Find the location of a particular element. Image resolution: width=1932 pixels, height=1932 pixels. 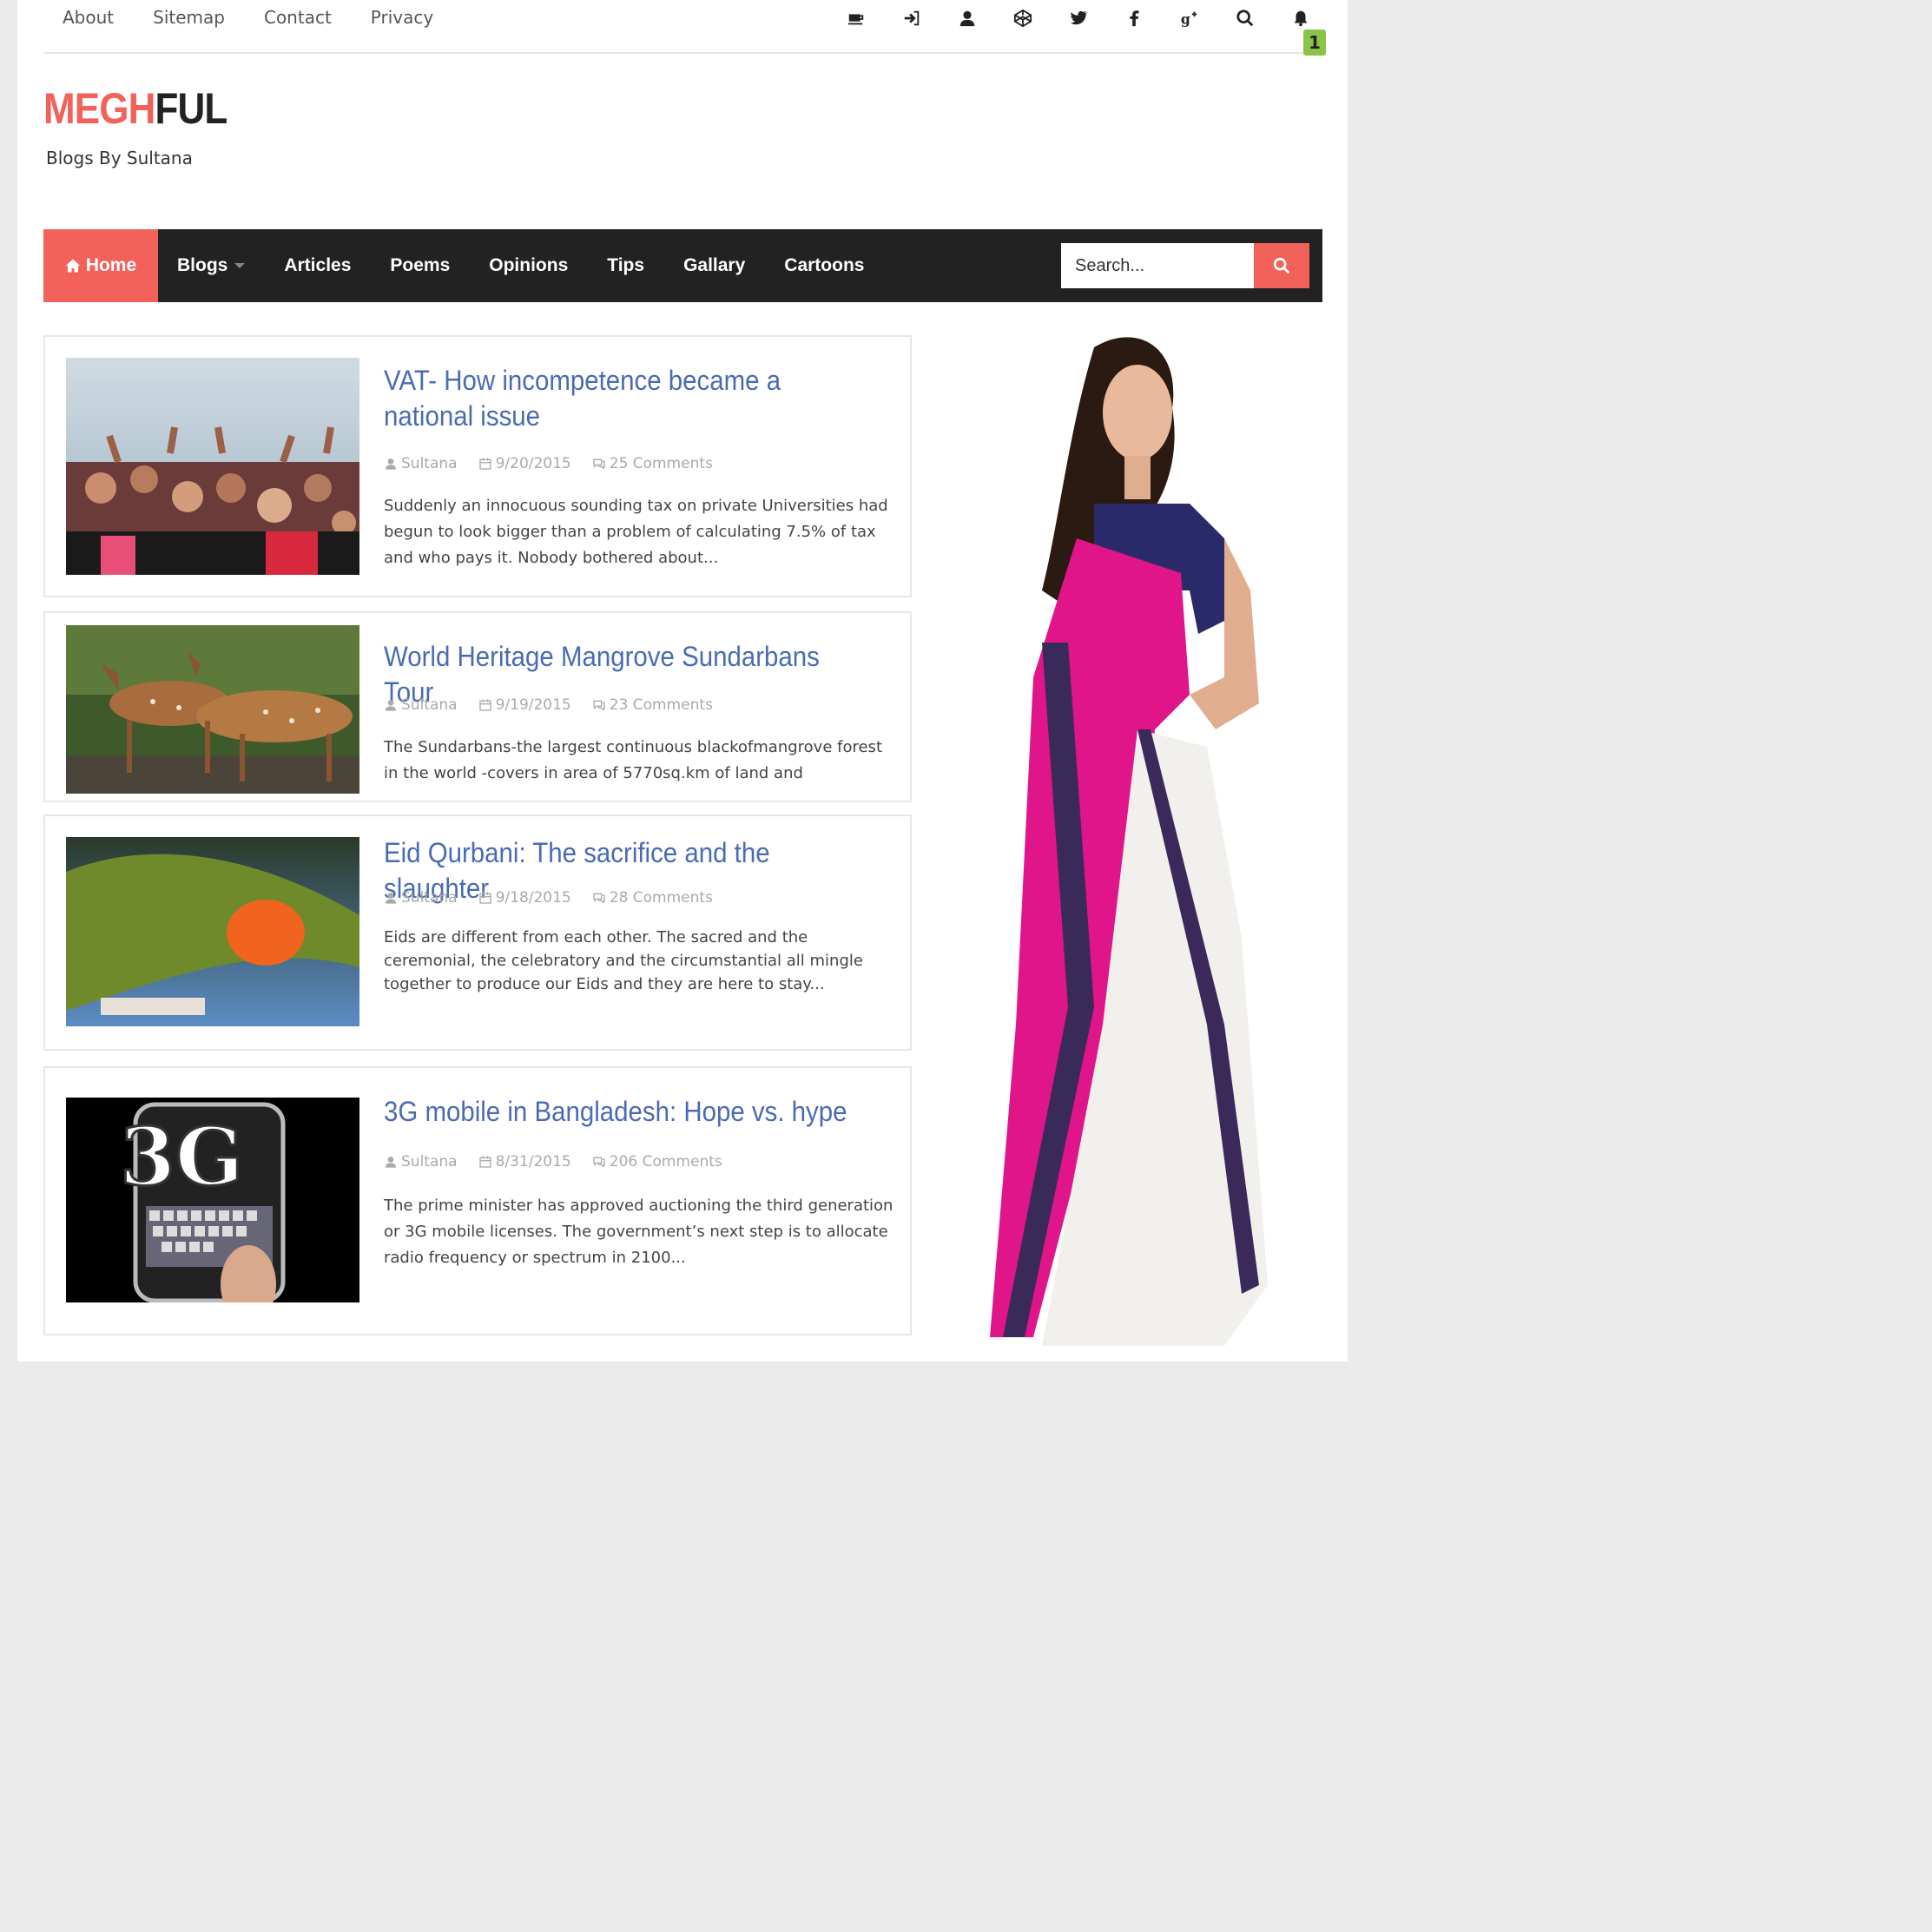

top-links: About Sitemap Contact Privacy is located at coordinates (248, 17).